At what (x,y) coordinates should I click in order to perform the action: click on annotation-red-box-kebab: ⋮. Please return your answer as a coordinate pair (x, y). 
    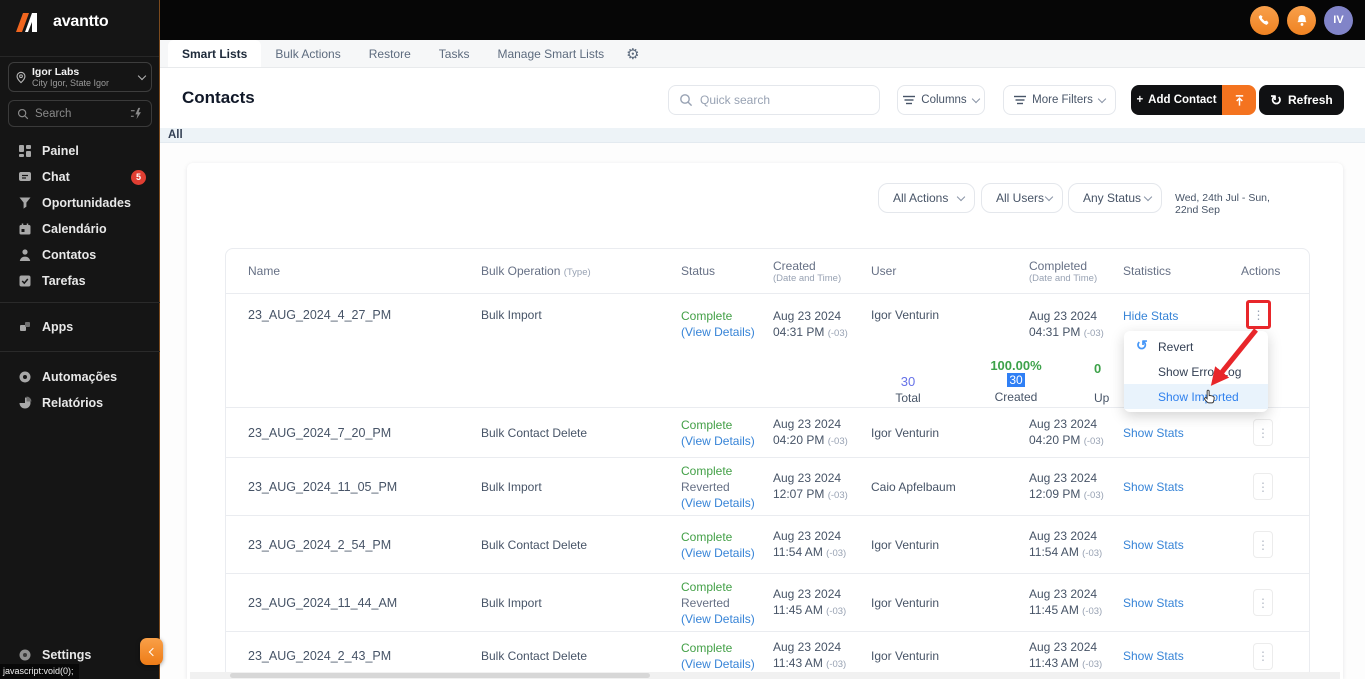
    Looking at the image, I should click on (1258, 314).